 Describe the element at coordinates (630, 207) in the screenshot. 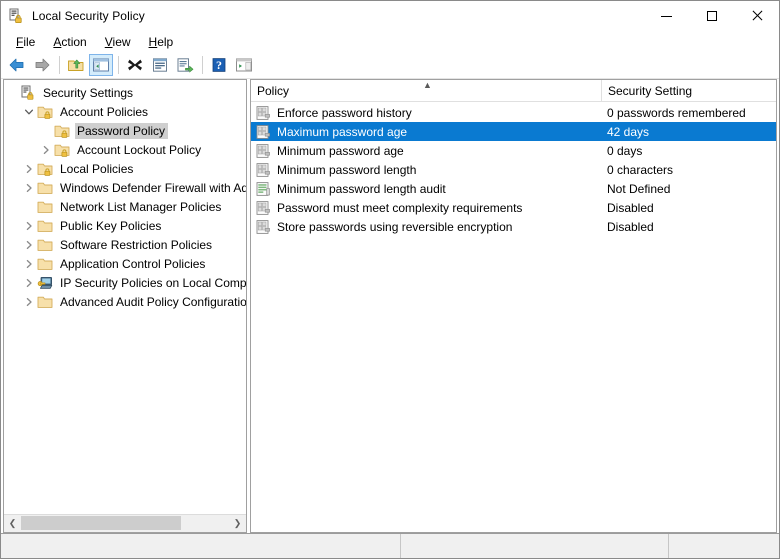

I see `security-setting-cell: Disabled` at that location.